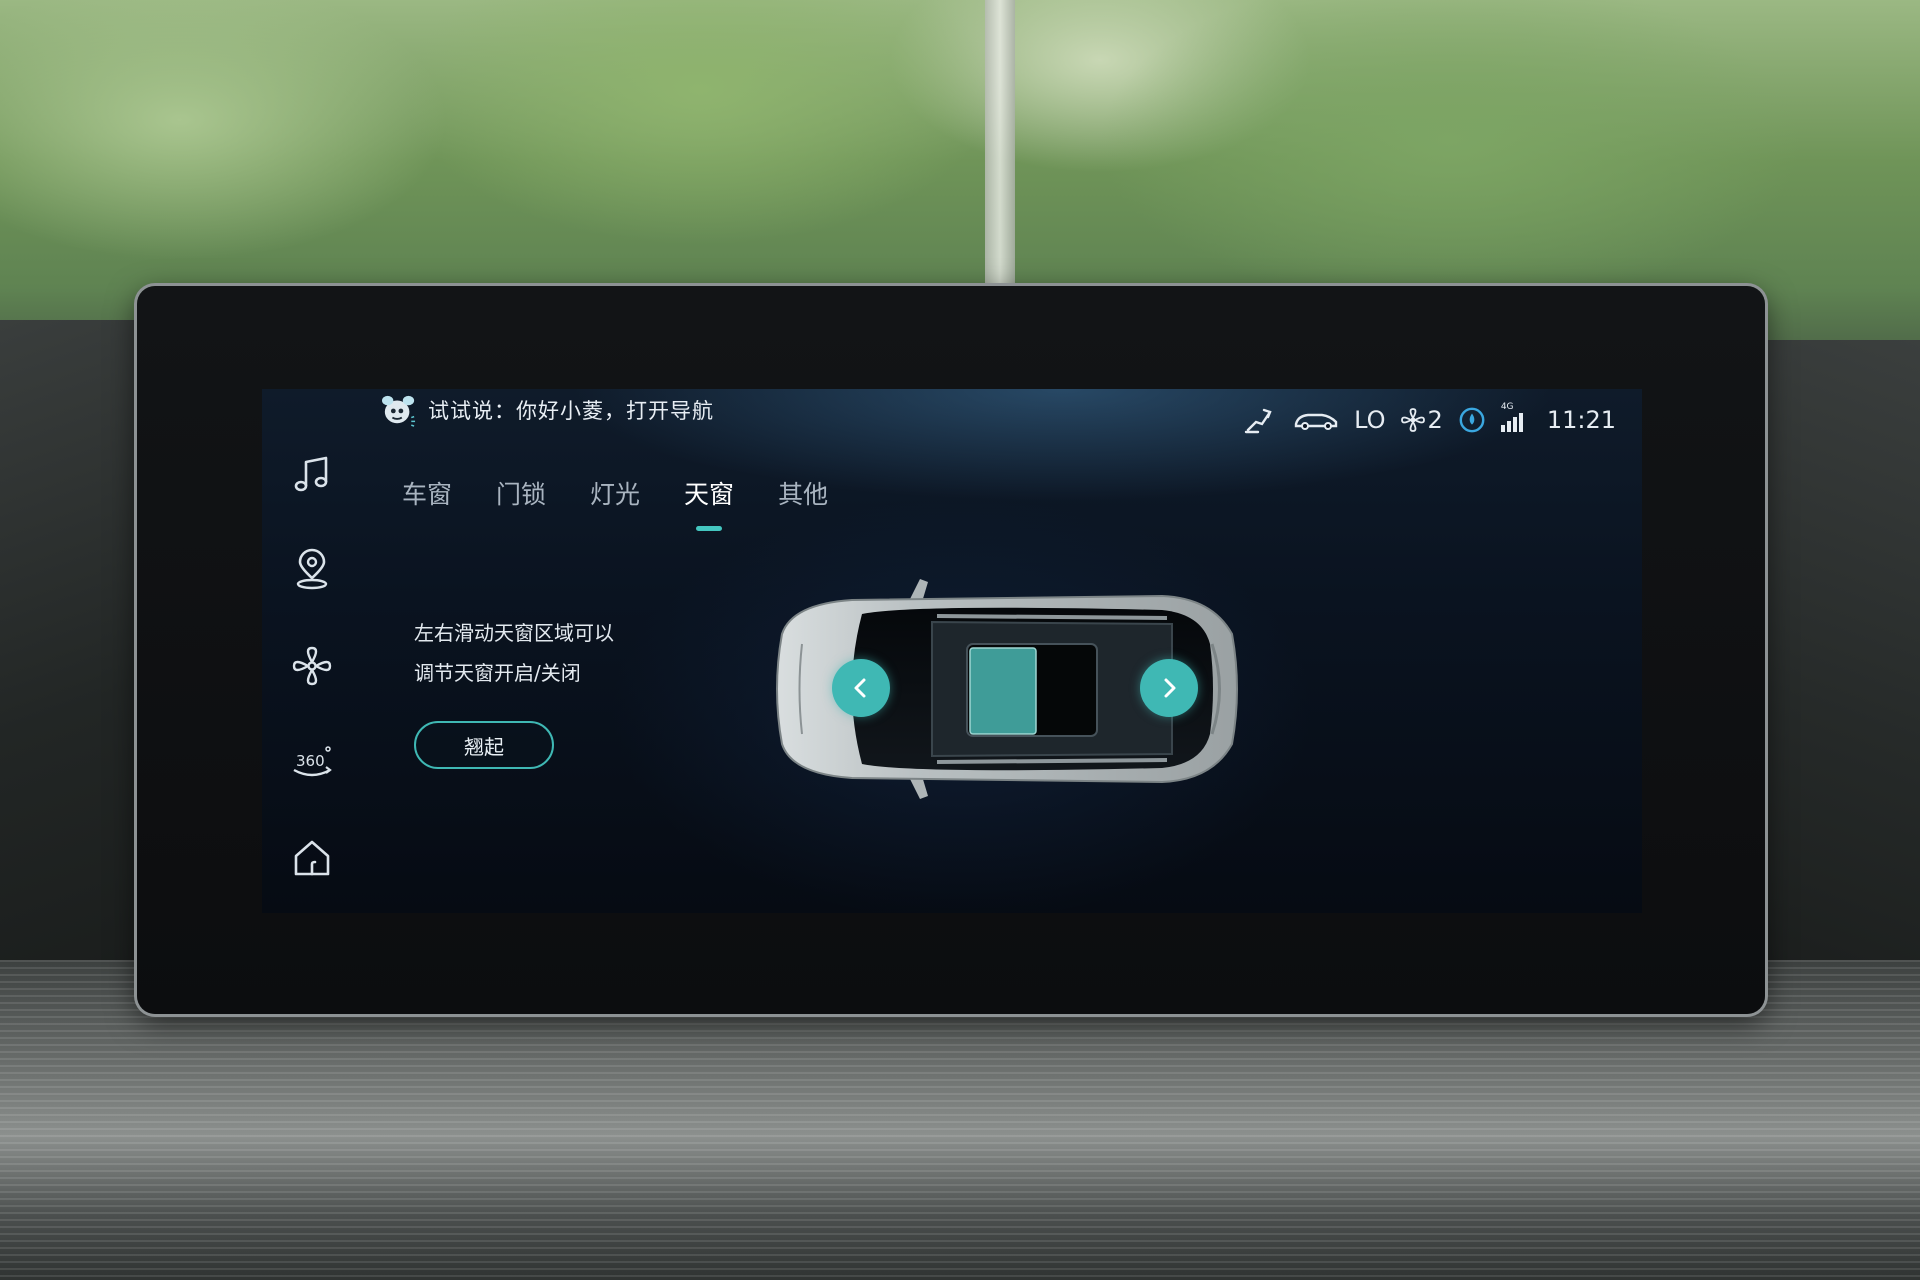 Image resolution: width=1920 pixels, height=1280 pixels. Describe the element at coordinates (484, 745) in the screenshot. I see `tilt-button: 翘起` at that location.